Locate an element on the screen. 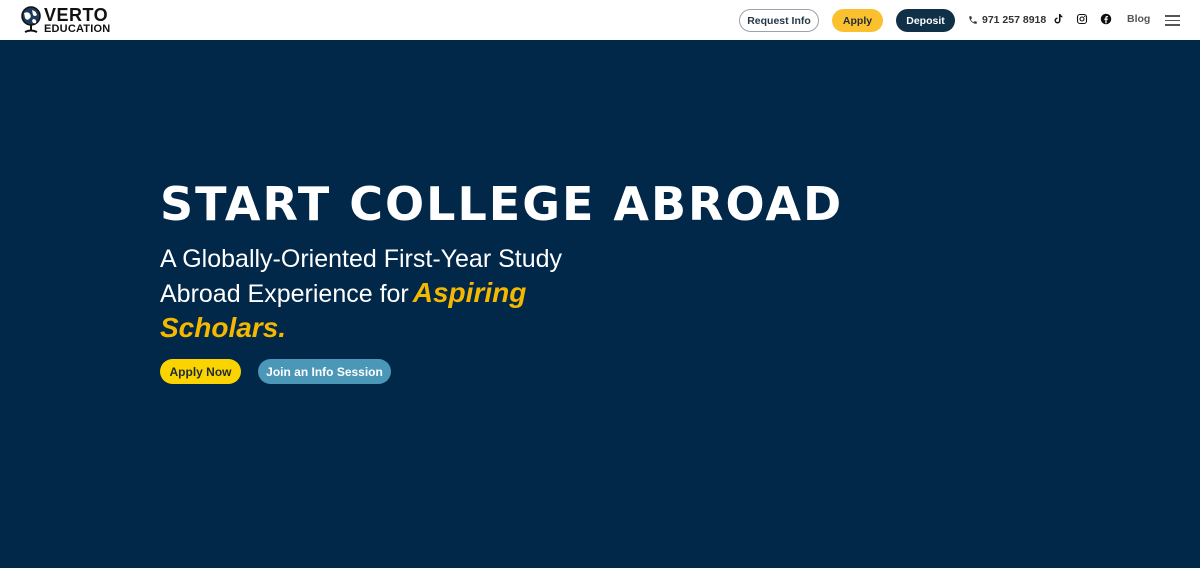  request-info-button: Request Info is located at coordinates (779, 20).